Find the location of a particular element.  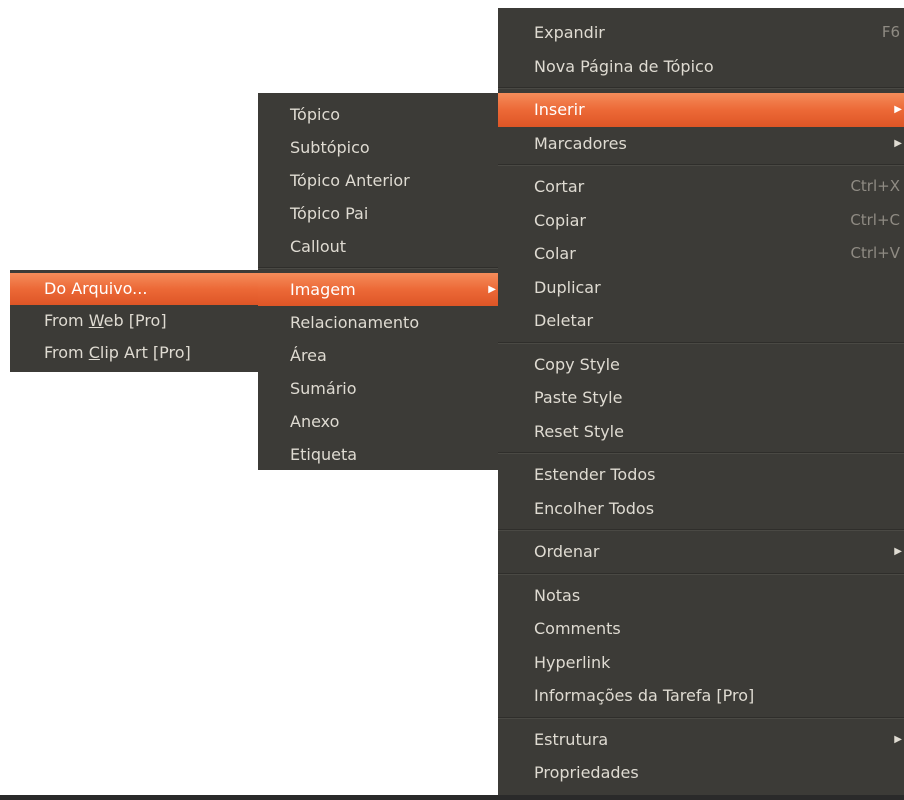

menu-item-label: Anexo is located at coordinates (315, 421).